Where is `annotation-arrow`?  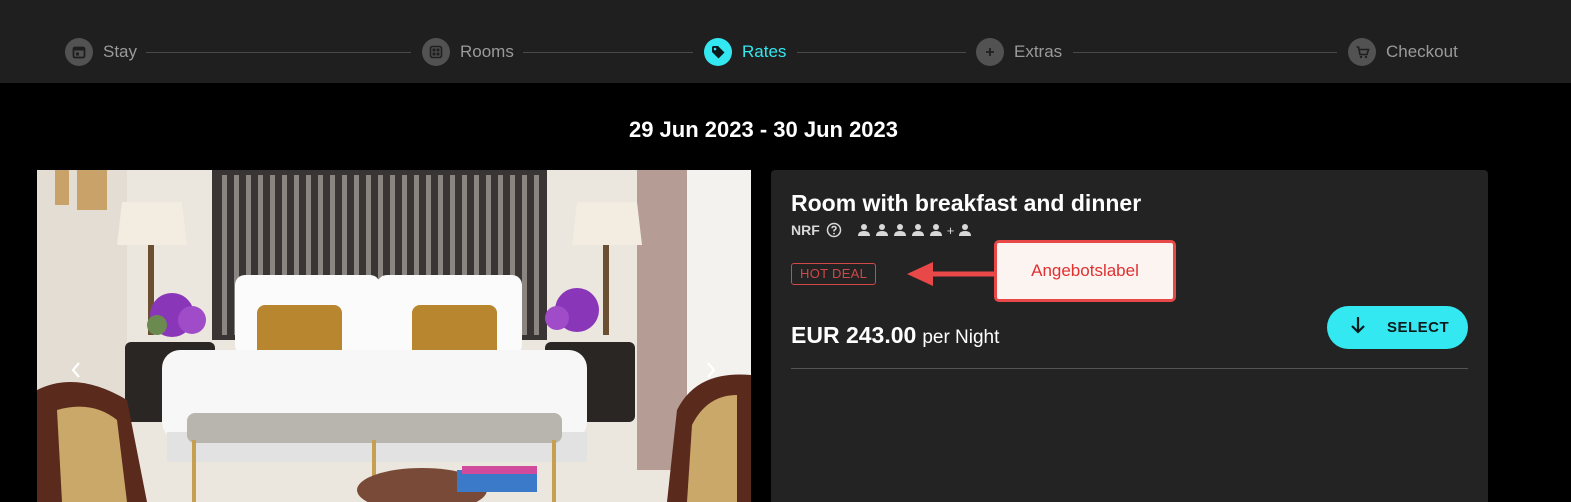 annotation-arrow is located at coordinates (951, 274).